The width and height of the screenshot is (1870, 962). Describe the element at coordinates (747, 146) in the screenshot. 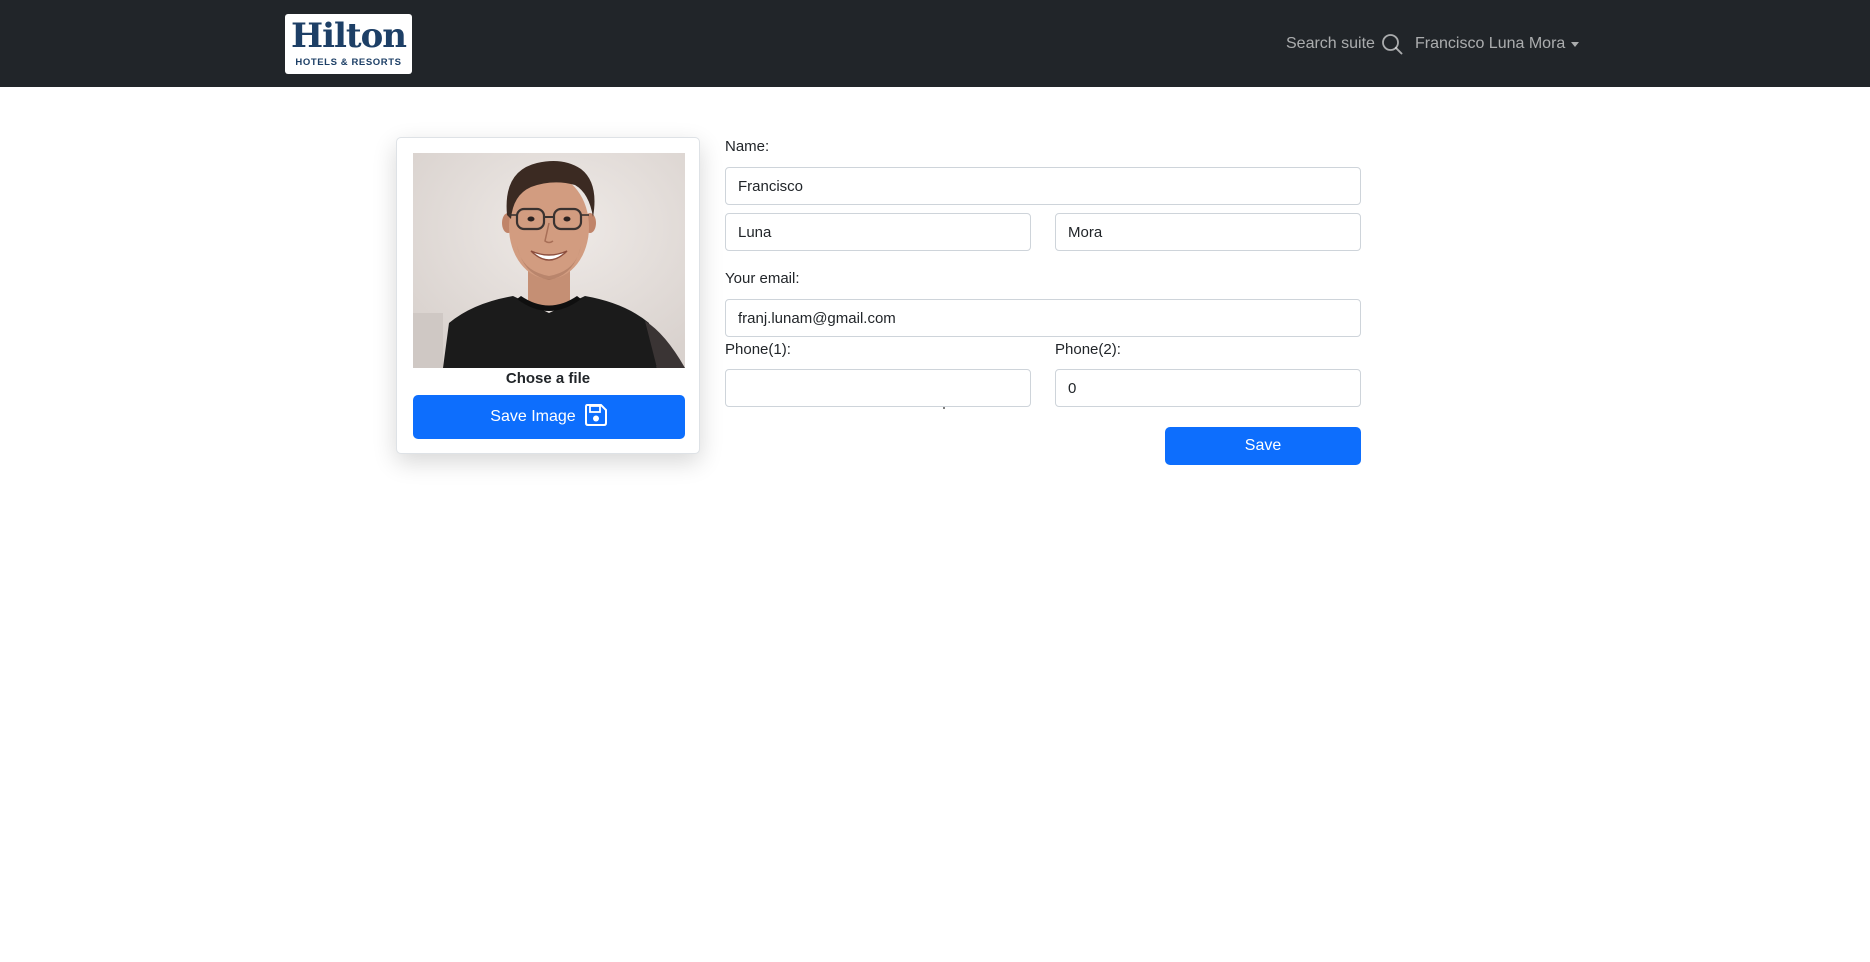

I see `name-label: Name:` at that location.